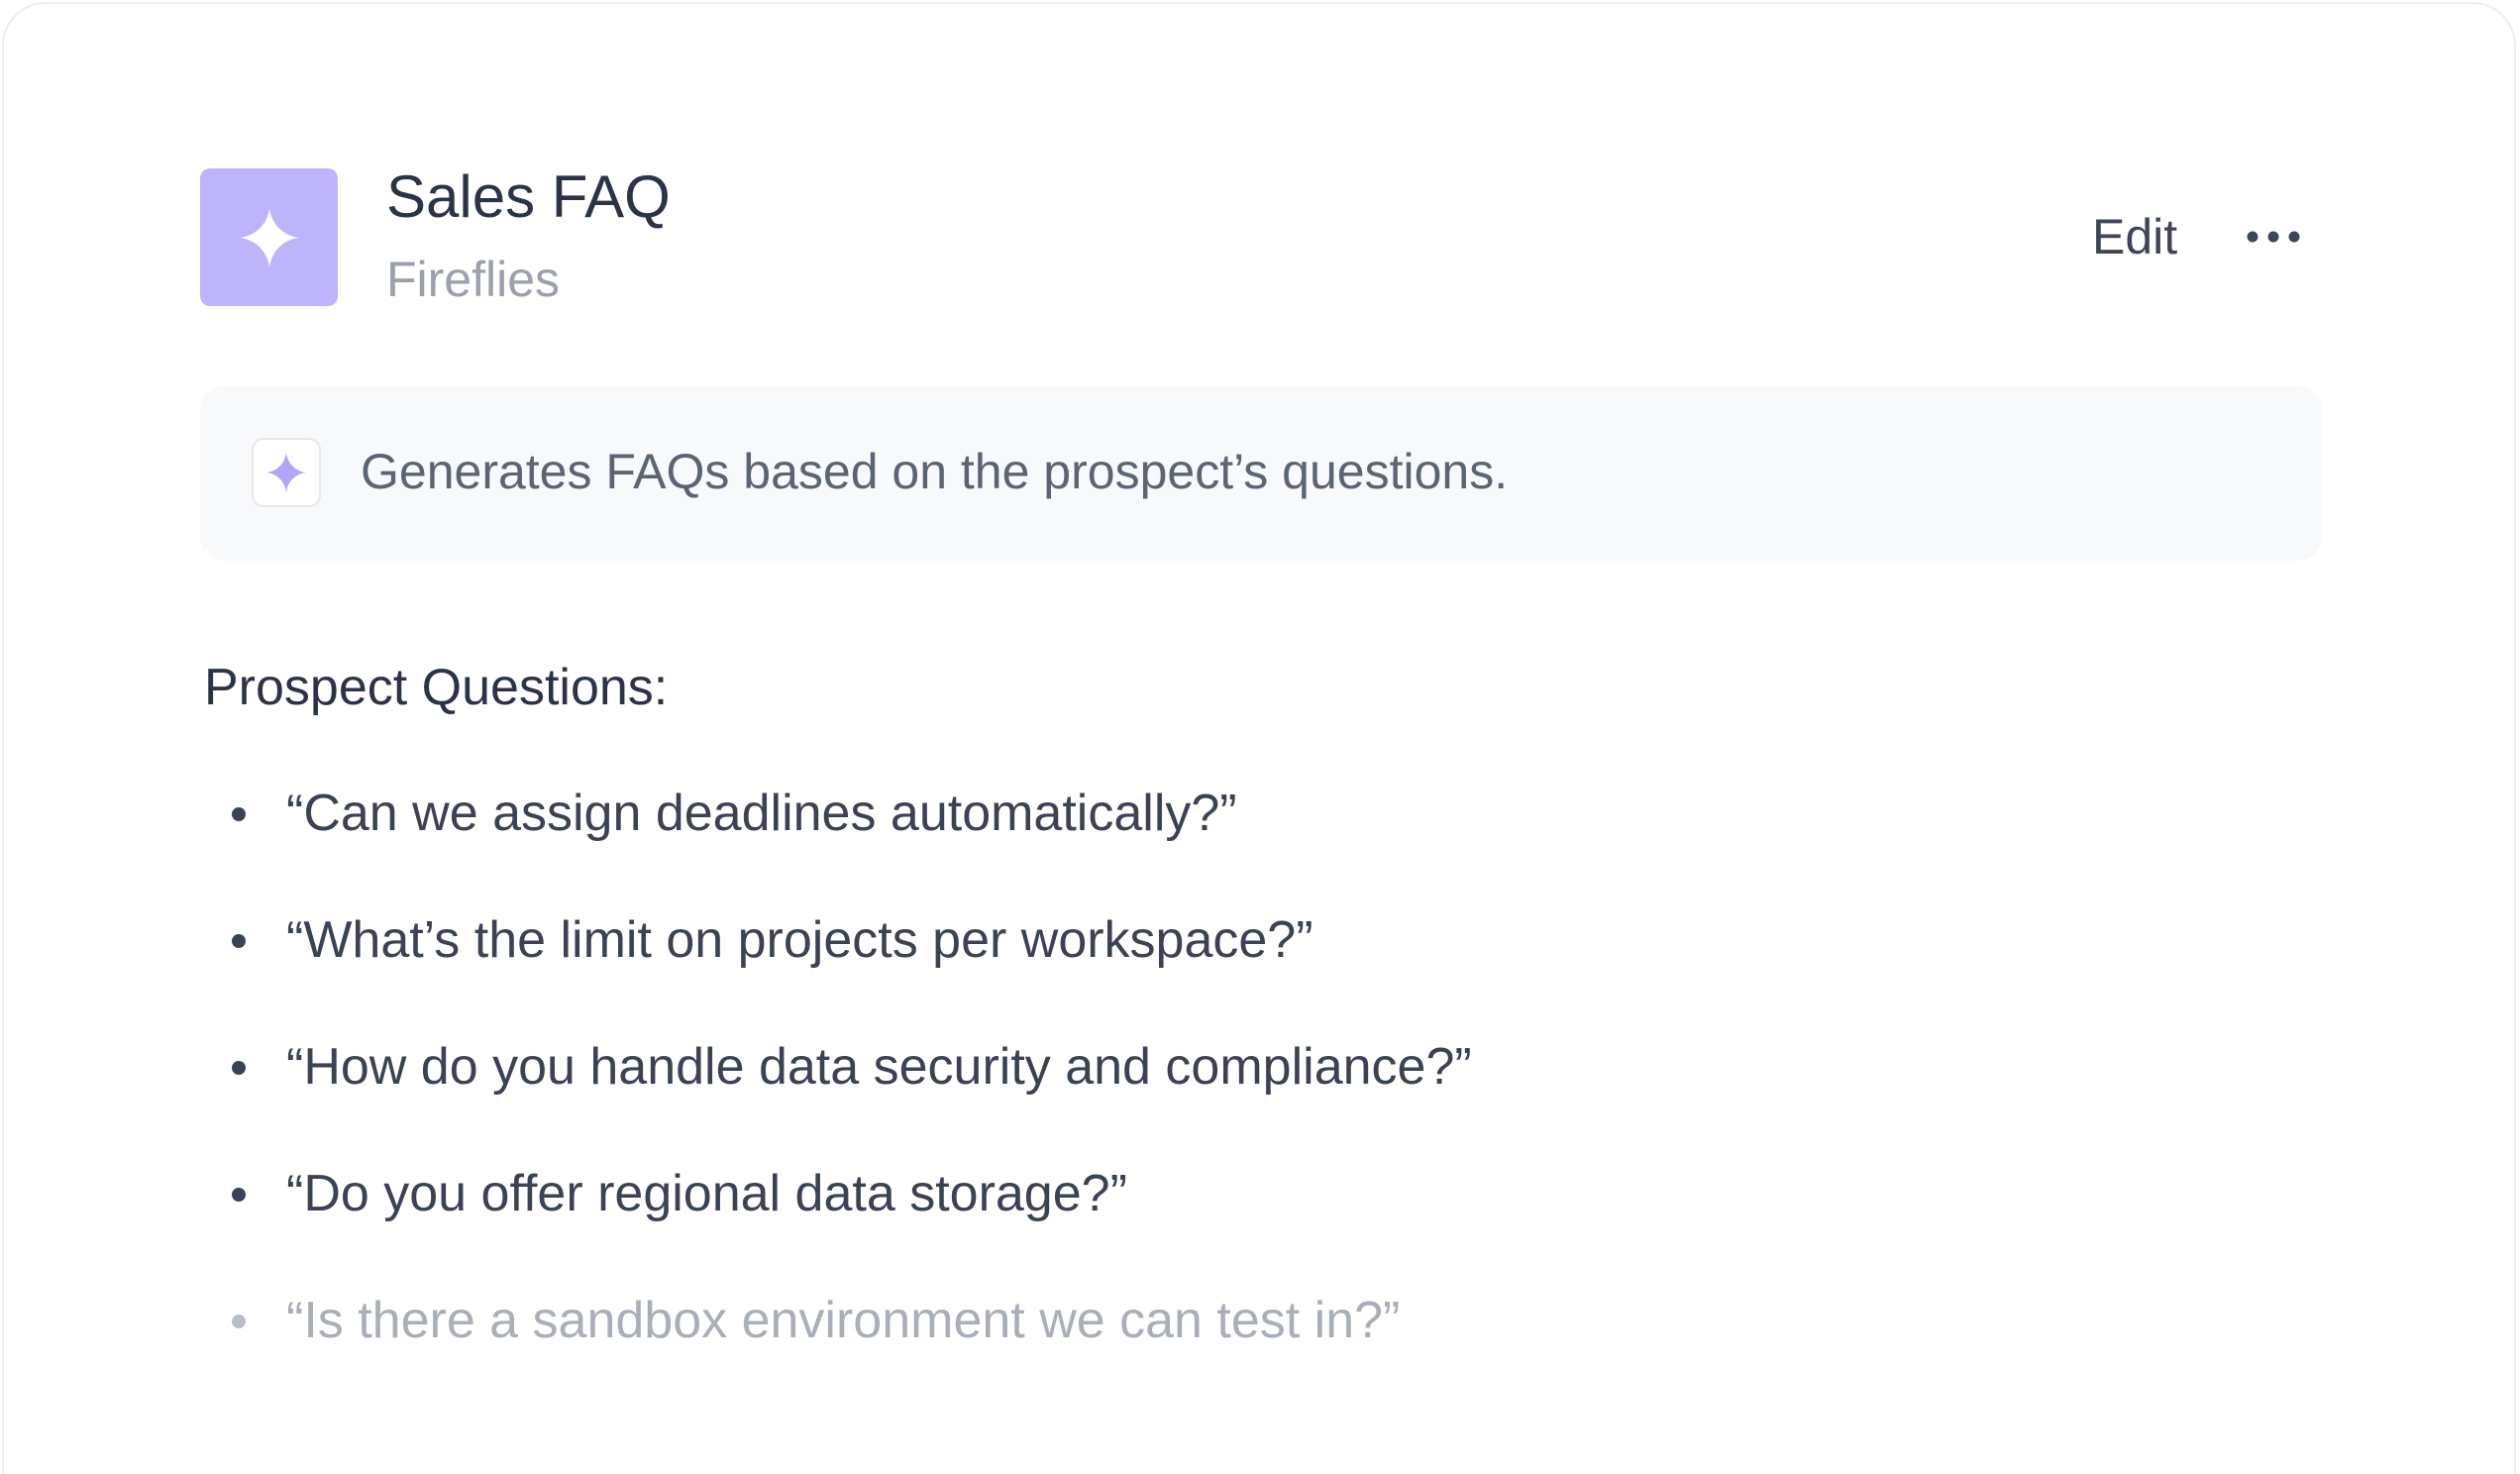 The height and width of the screenshot is (1474, 2520). I want to click on page-title: Sales FAQ, so click(528, 197).